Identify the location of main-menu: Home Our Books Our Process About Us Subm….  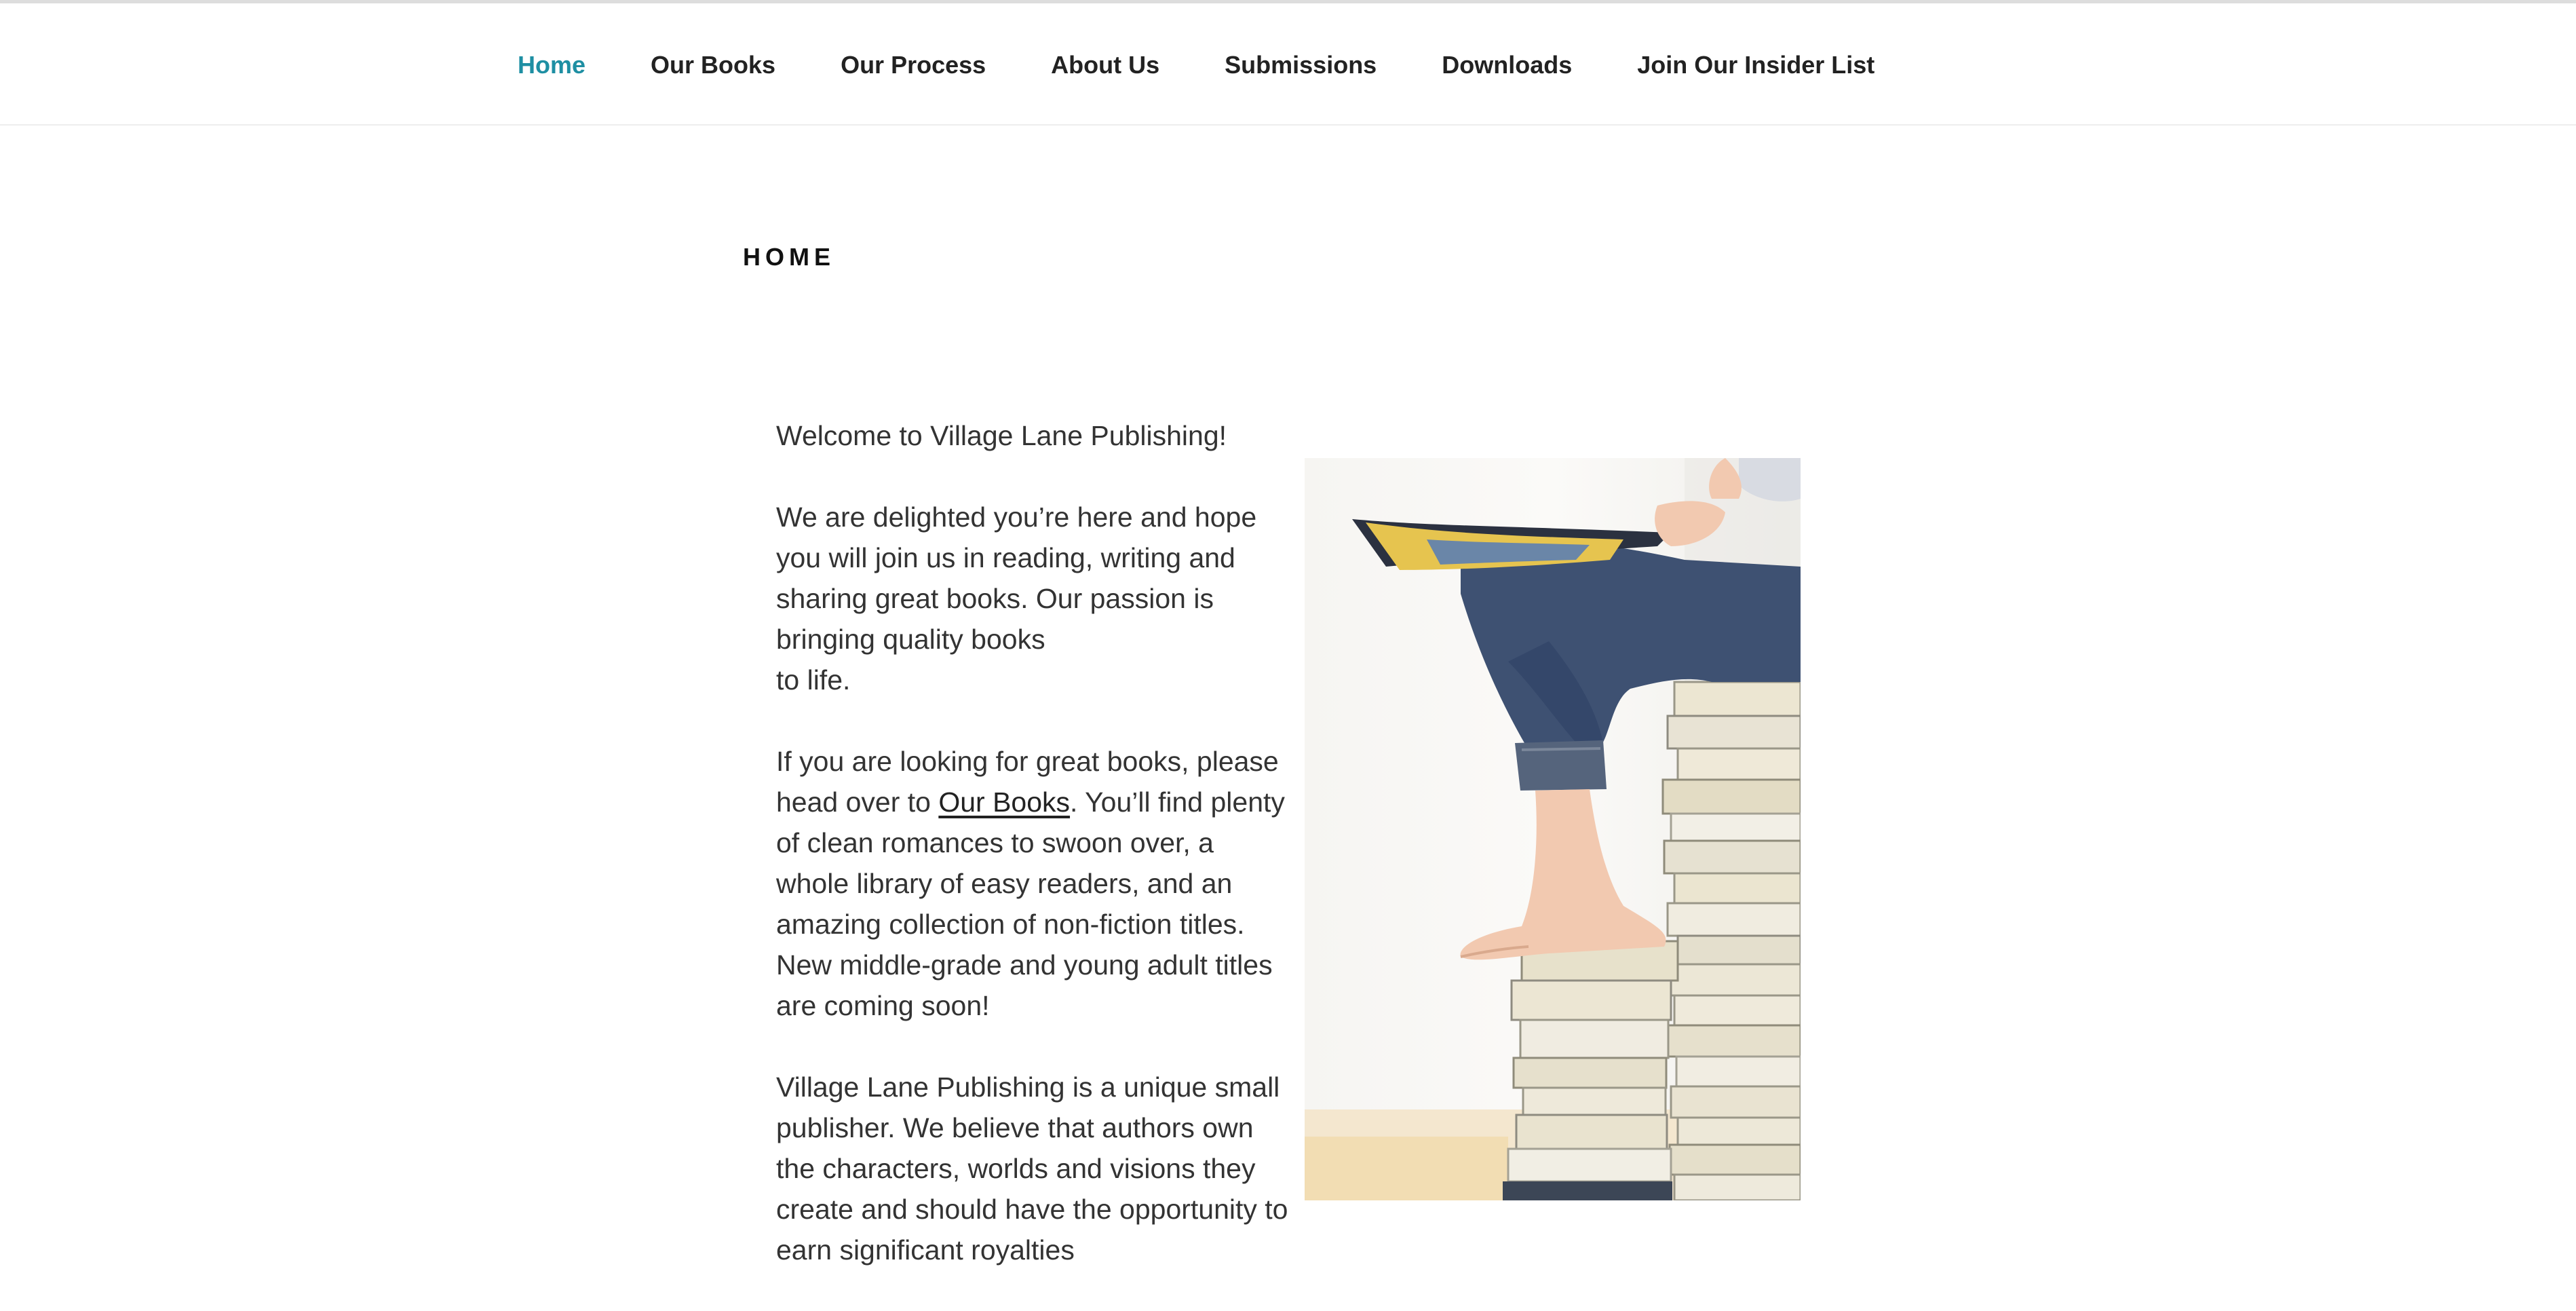
(1196, 65).